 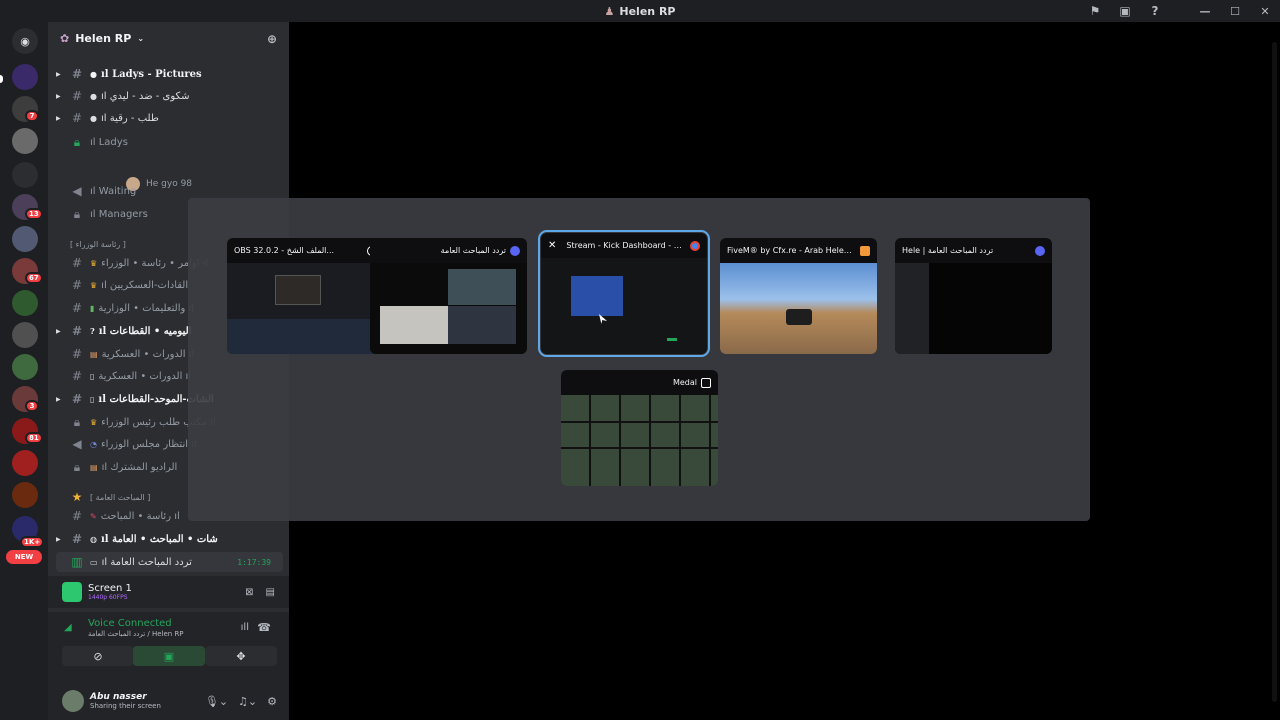 I want to click on help-icon: ?, so click(x=1155, y=11).